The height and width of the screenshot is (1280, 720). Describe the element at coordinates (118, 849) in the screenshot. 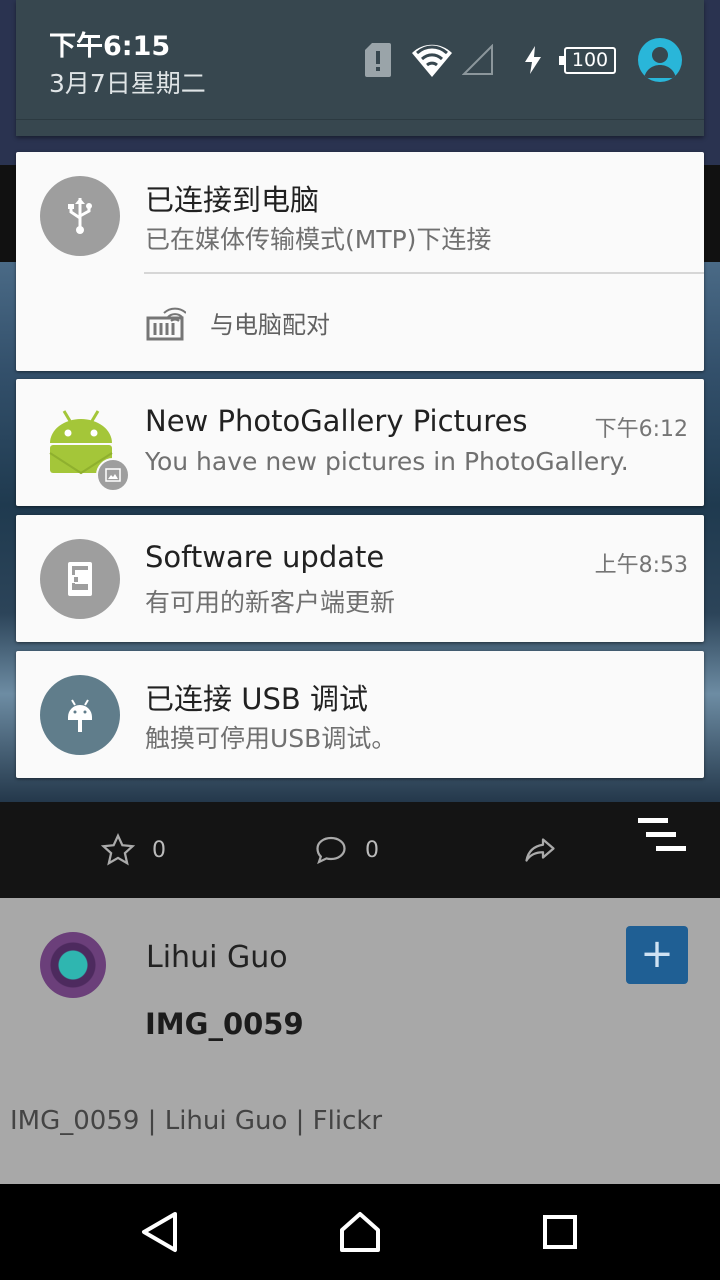

I see `star-icon` at that location.